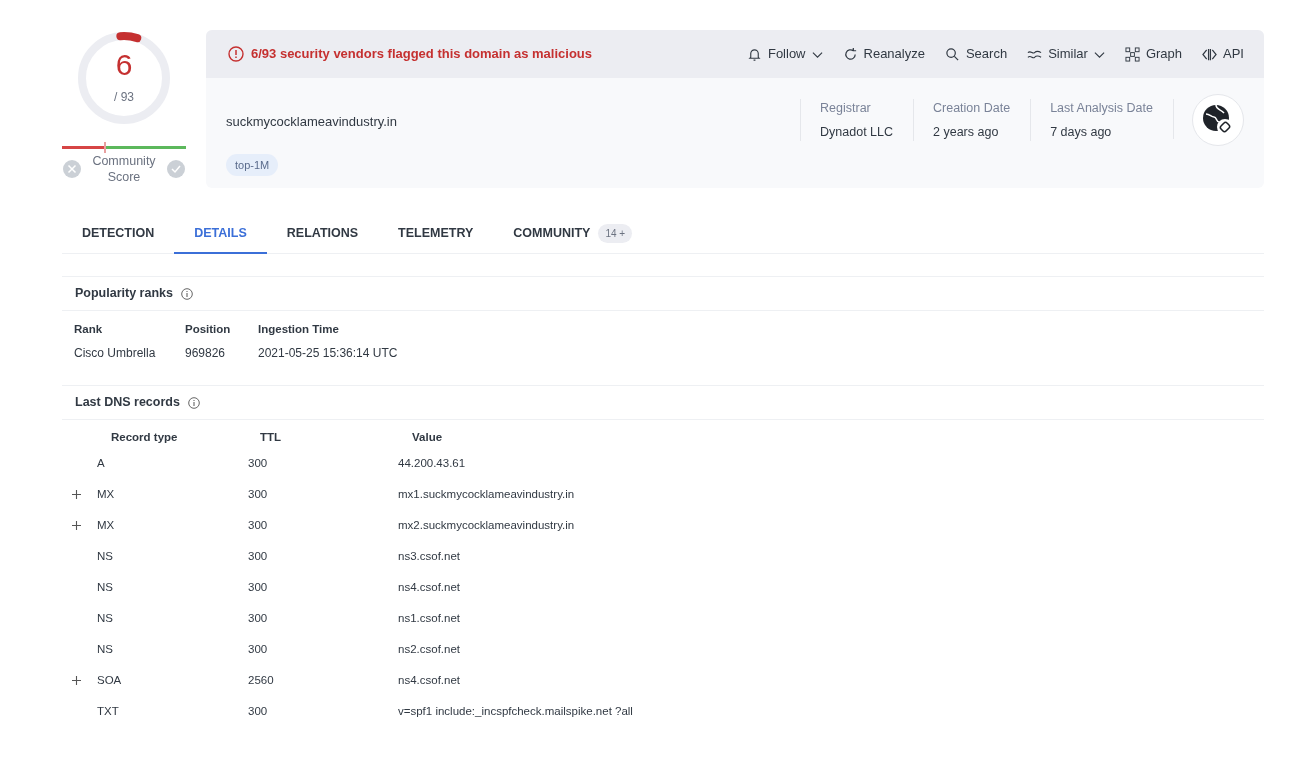 This screenshot has width=1310, height=766. What do you see at coordinates (615, 233) in the screenshot?
I see `count-badge: 14 +` at bounding box center [615, 233].